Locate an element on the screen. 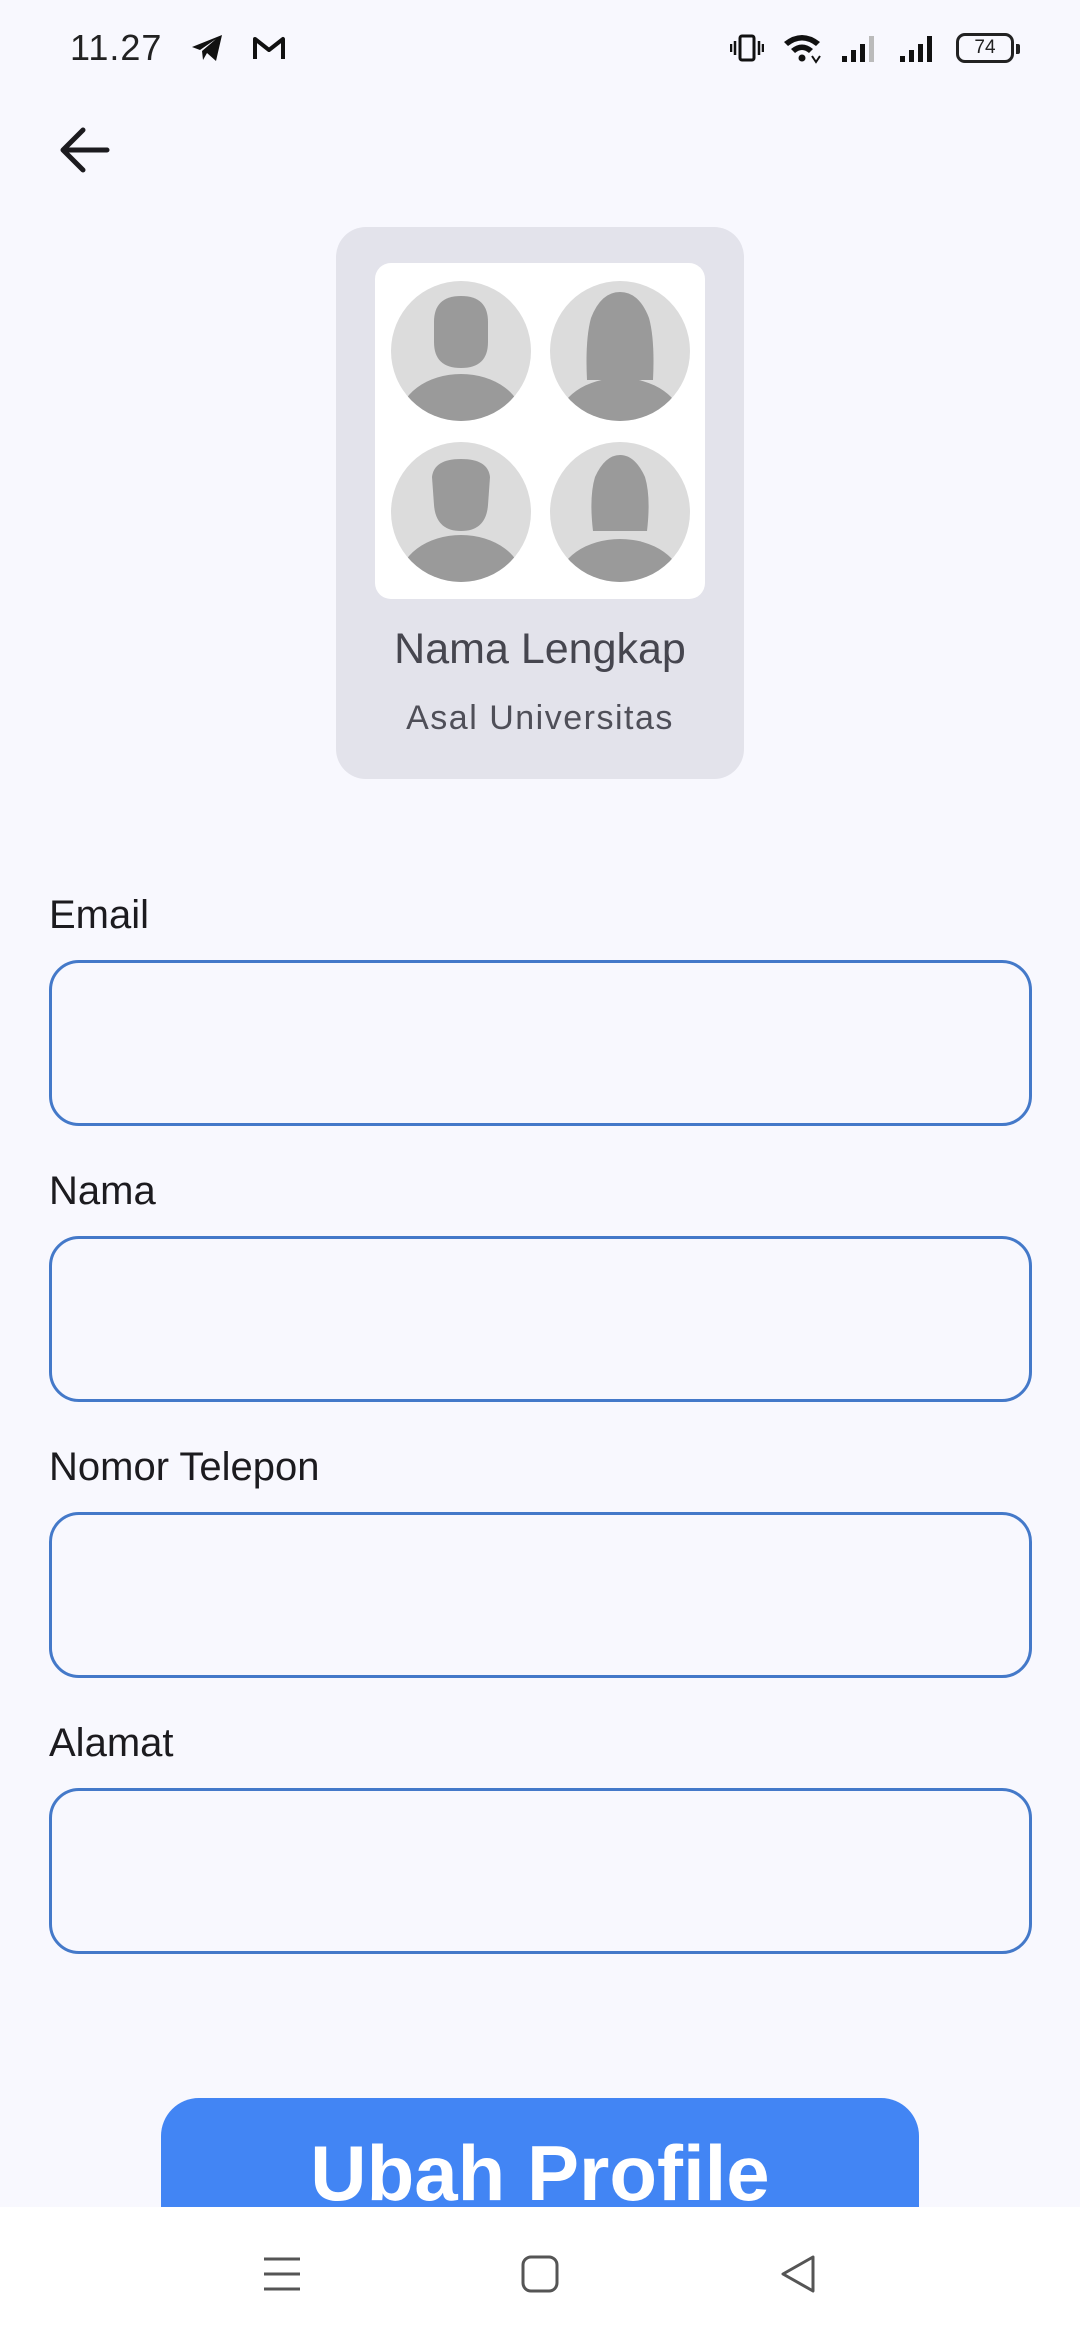 This screenshot has height=2340, width=1080. menu-icon is located at coordinates (282, 2274).